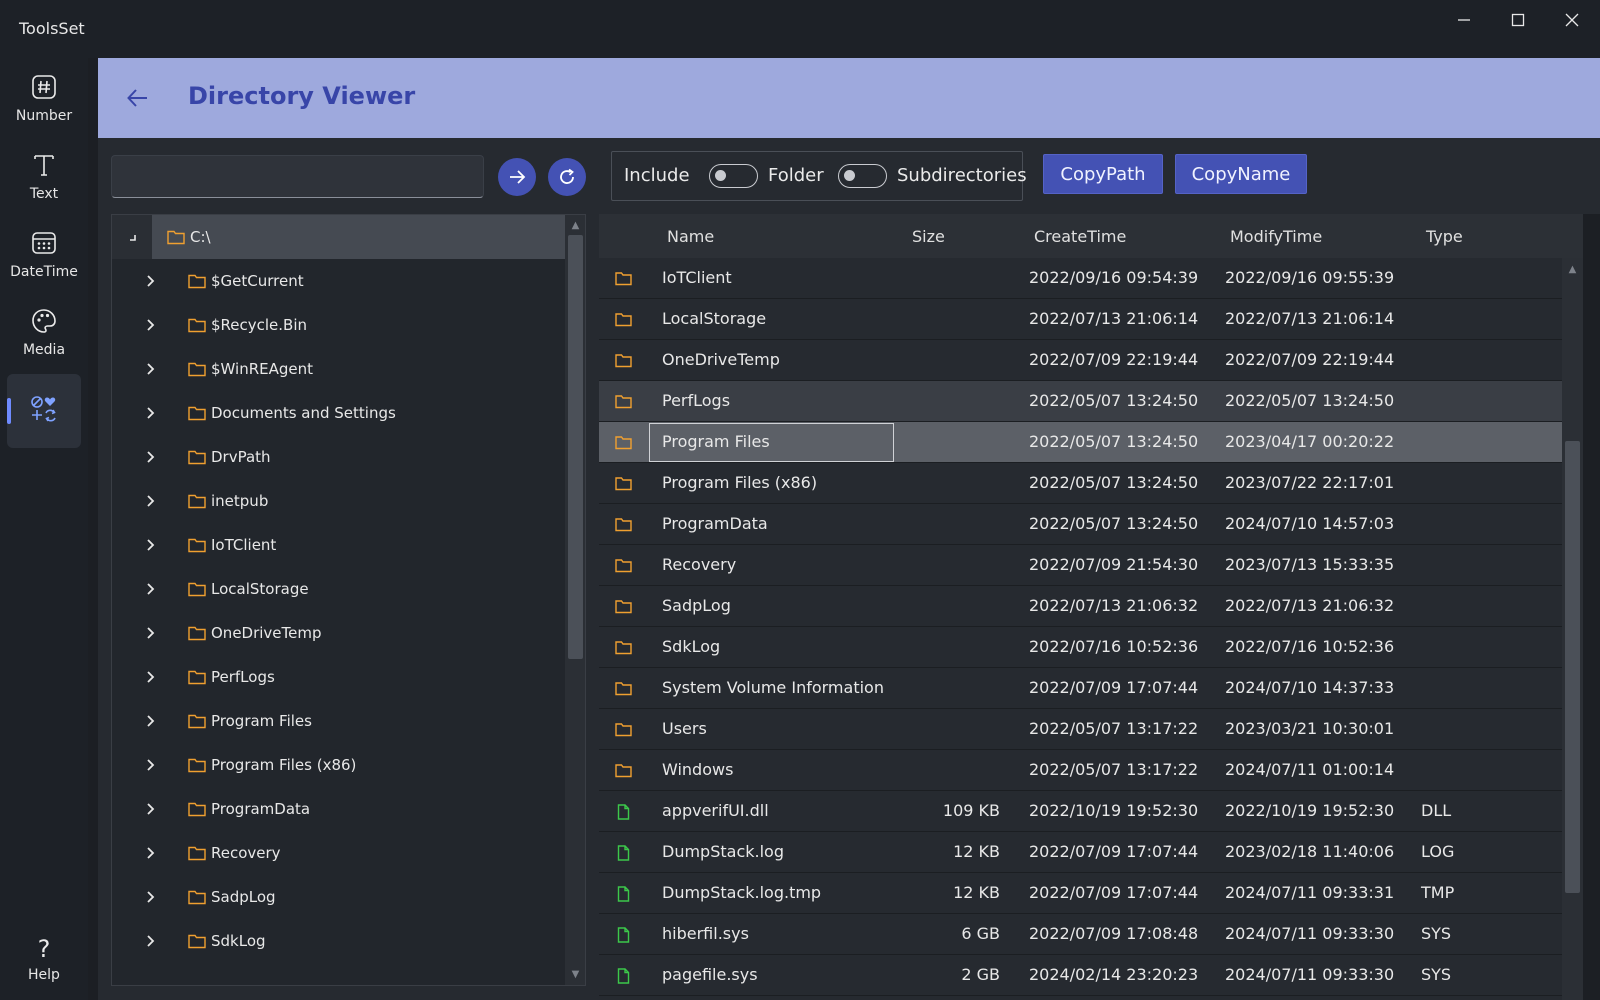 Image resolution: width=1600 pixels, height=1000 pixels. Describe the element at coordinates (1276, 236) in the screenshot. I see `column-header-modifytime: ModifyTime` at that location.